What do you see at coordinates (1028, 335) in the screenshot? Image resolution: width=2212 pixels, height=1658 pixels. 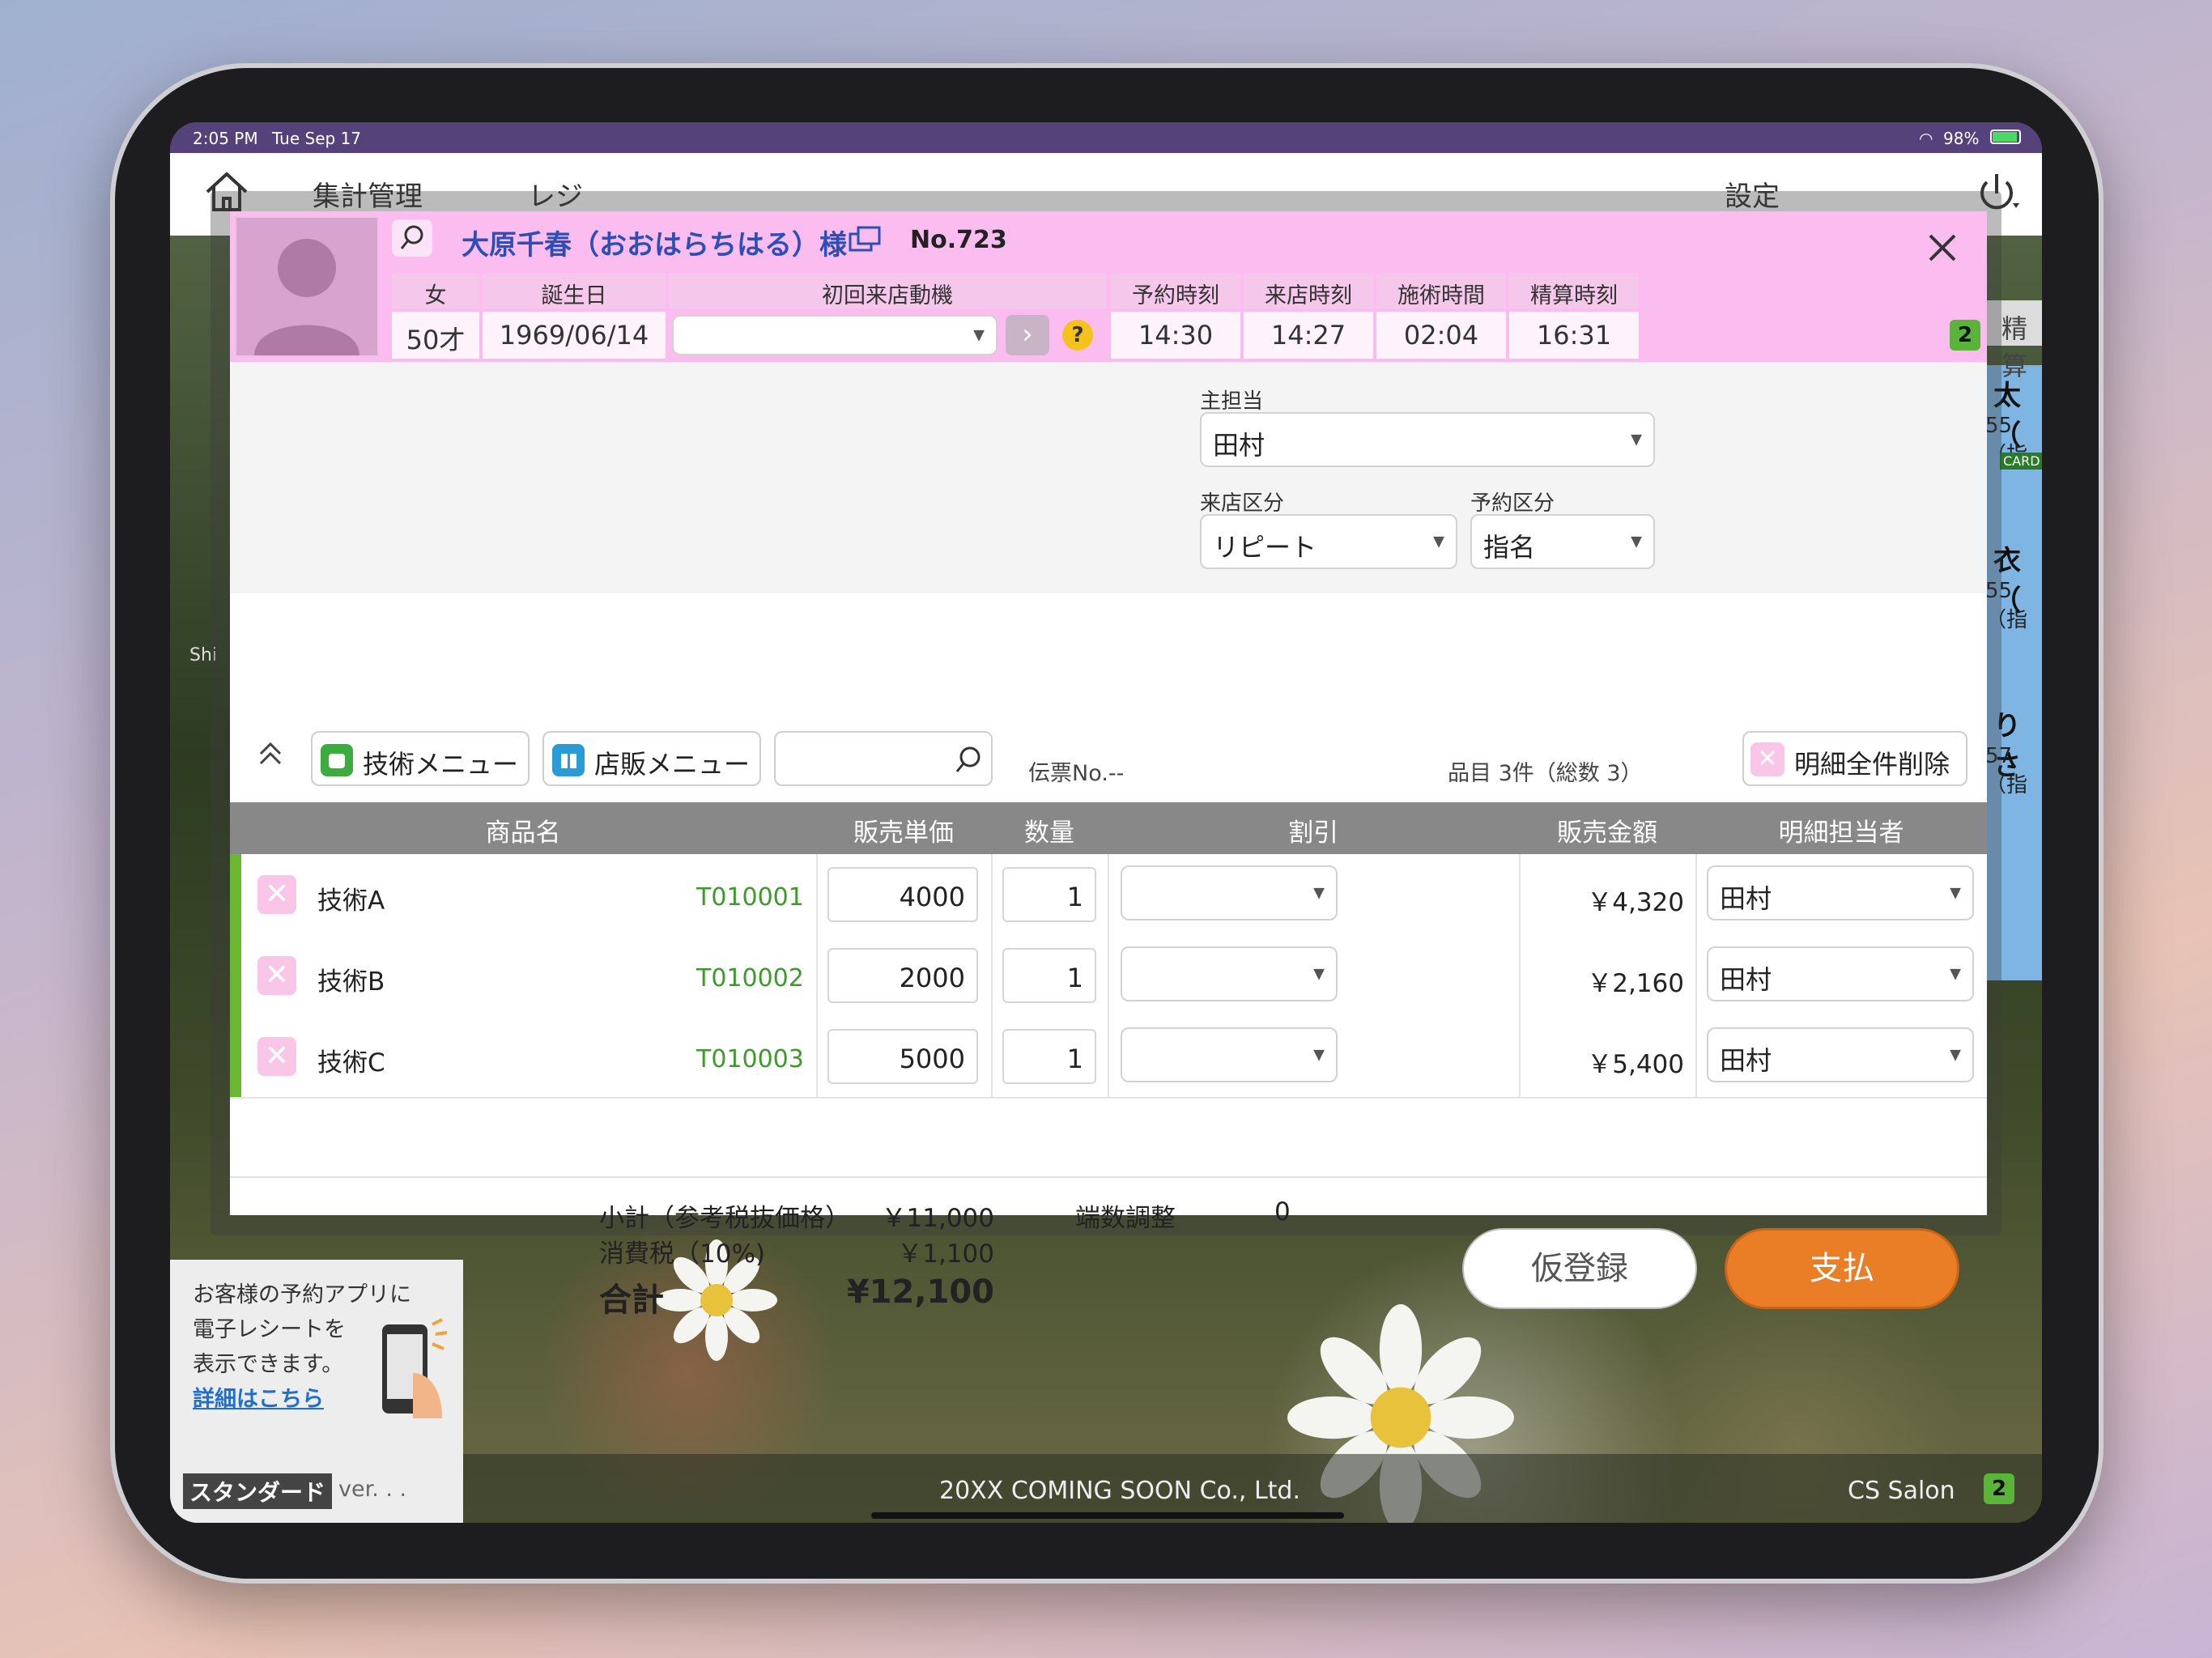 I see `chevron-right-icon: ›` at bounding box center [1028, 335].